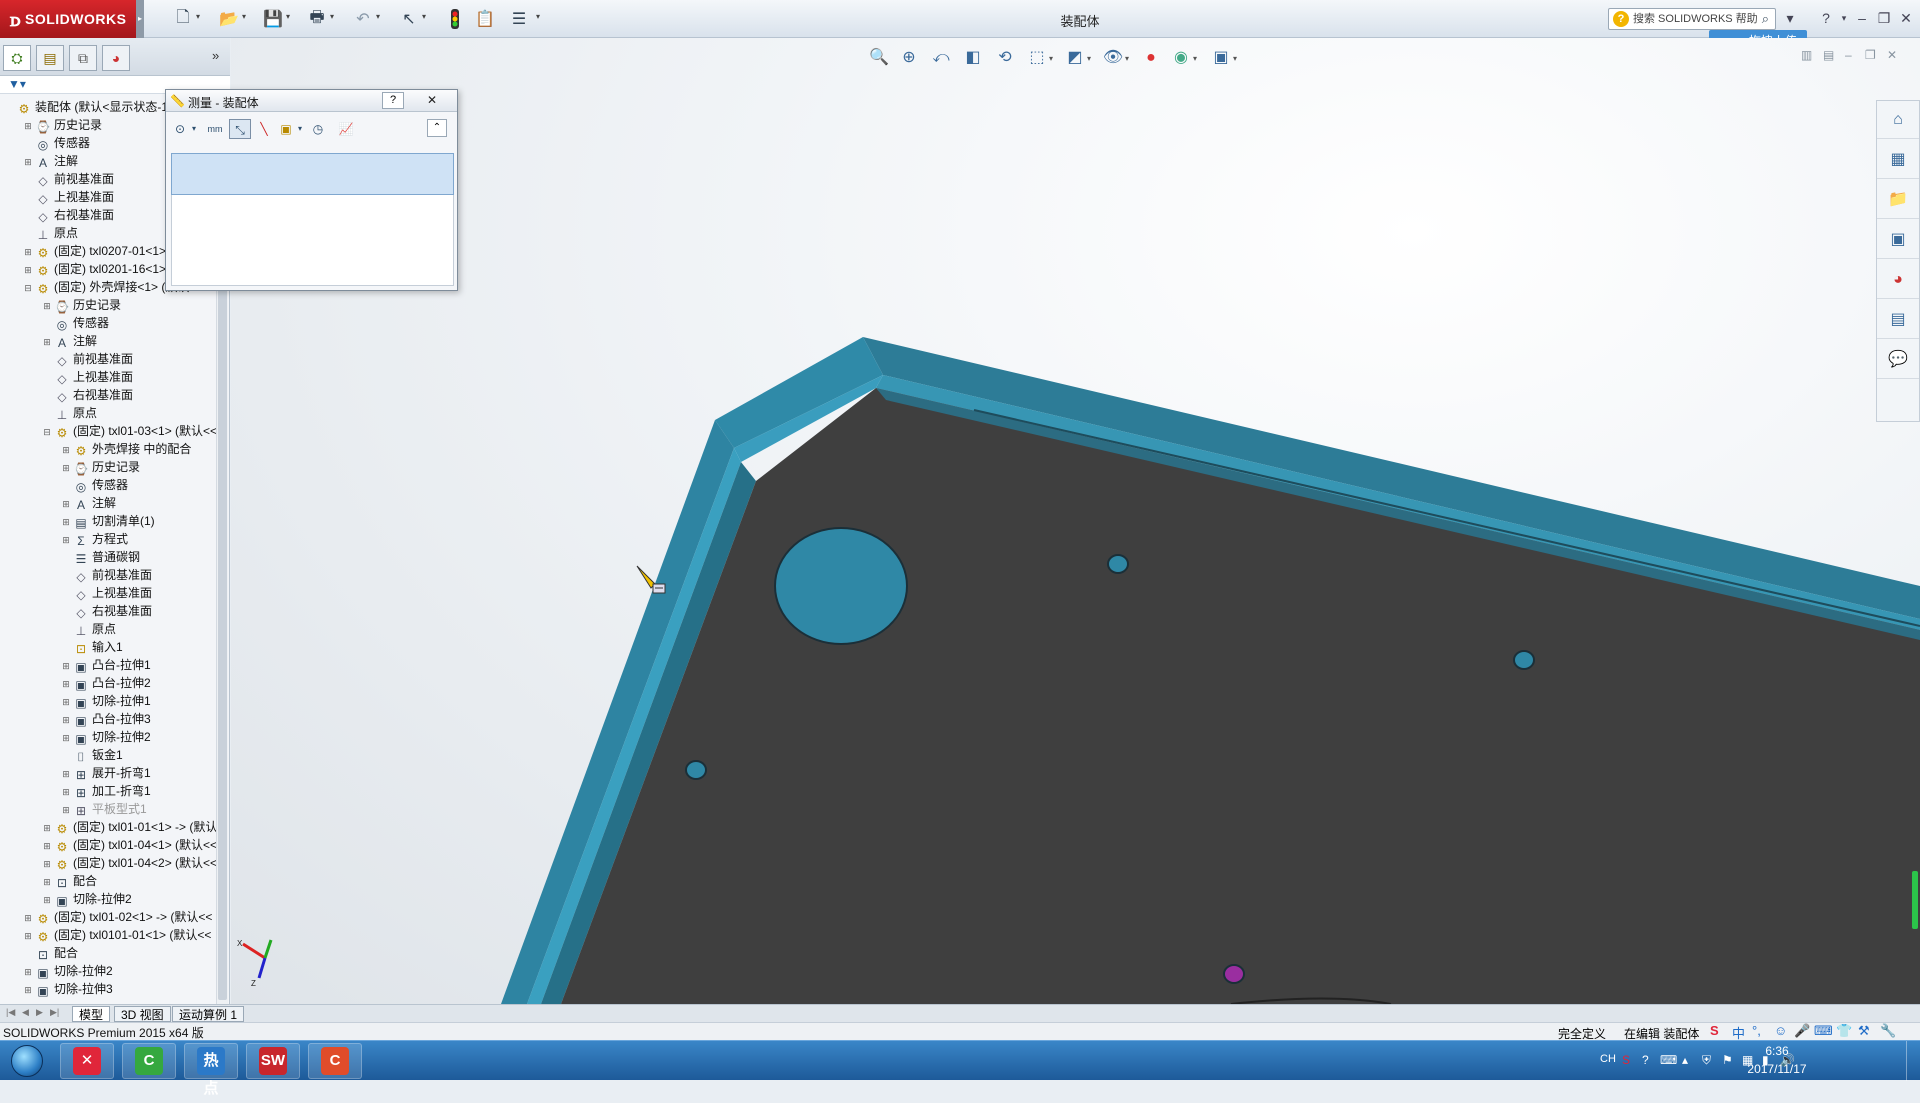 Image resolution: width=1920 pixels, height=1103 pixels. Describe the element at coordinates (39, 1012) in the screenshot. I see `next-tab-arrow-icon: ▶` at that location.